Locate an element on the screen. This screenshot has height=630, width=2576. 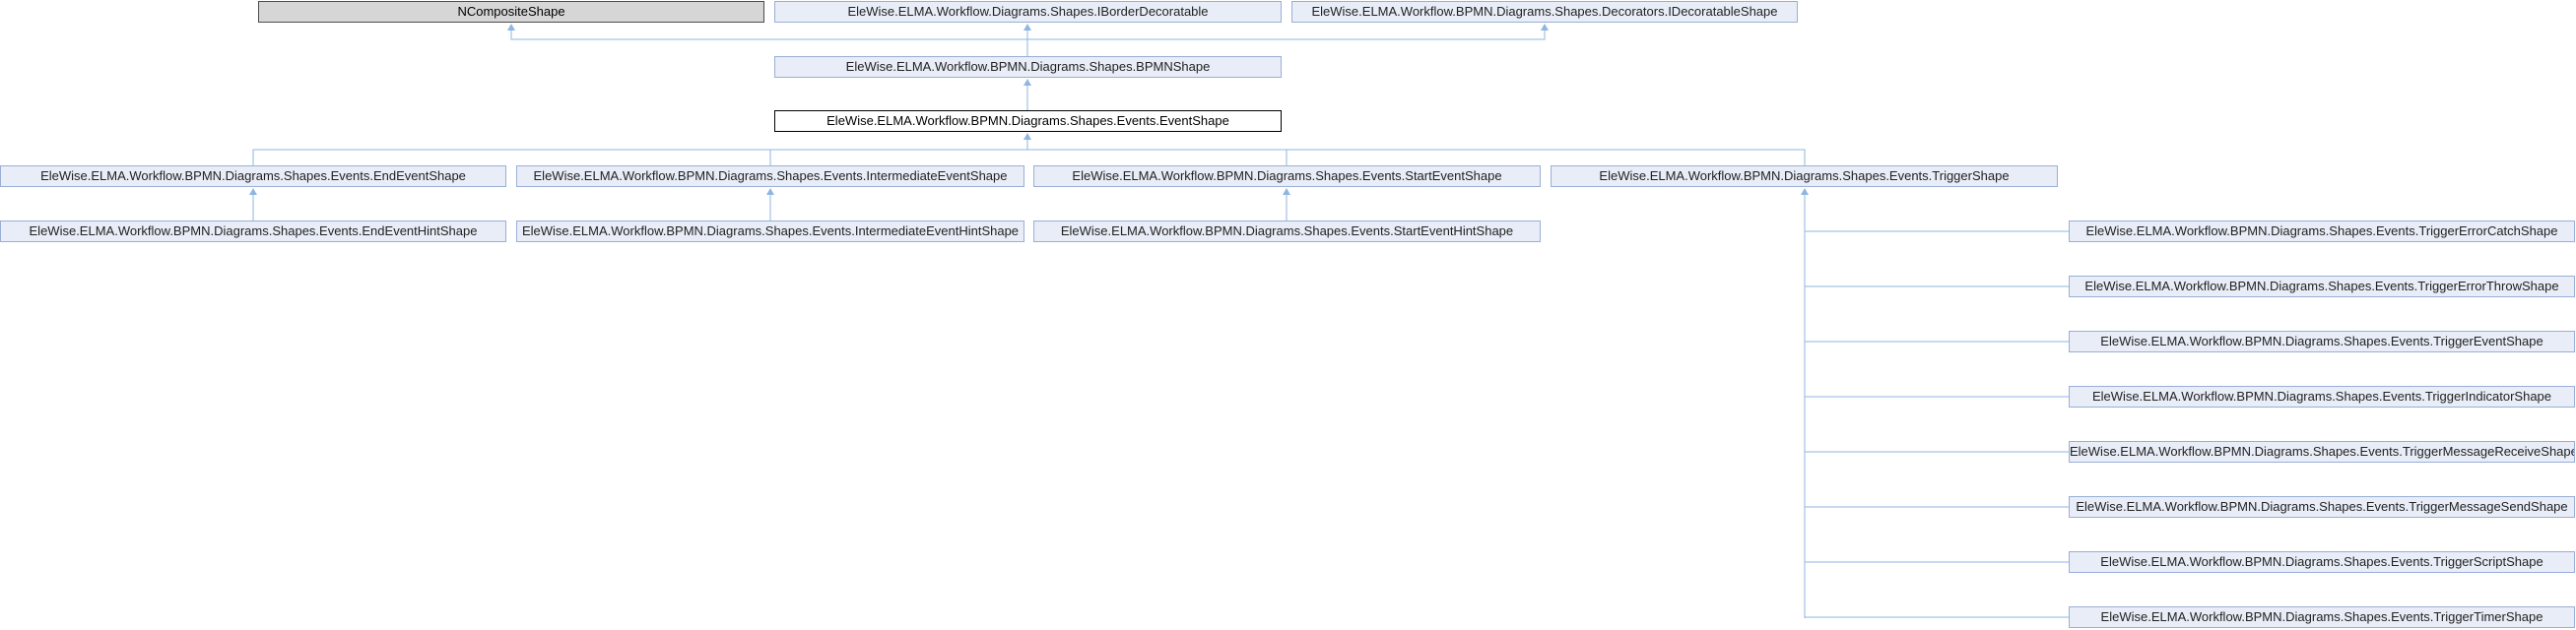
edge-bpmnshape-to-idecoratable is located at coordinates (1287, 33).